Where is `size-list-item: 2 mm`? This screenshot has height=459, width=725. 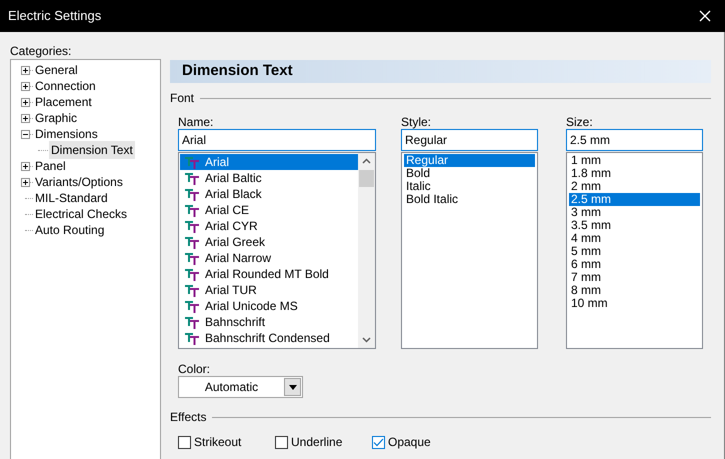
size-list-item: 2 mm is located at coordinates (634, 186).